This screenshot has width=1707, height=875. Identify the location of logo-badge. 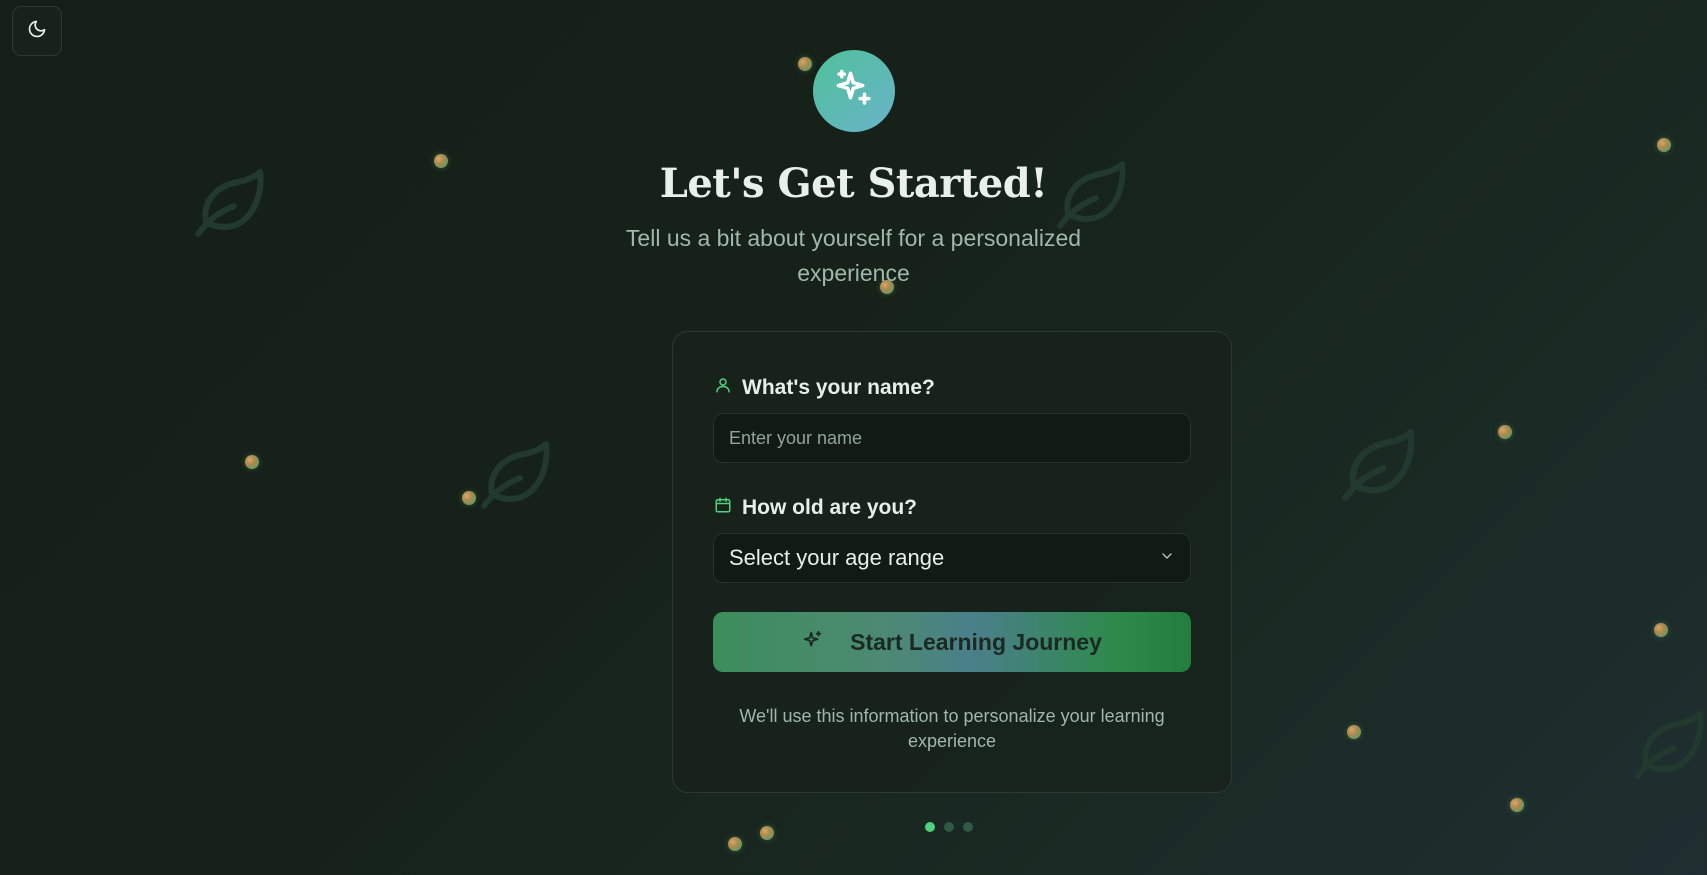
(853, 91).